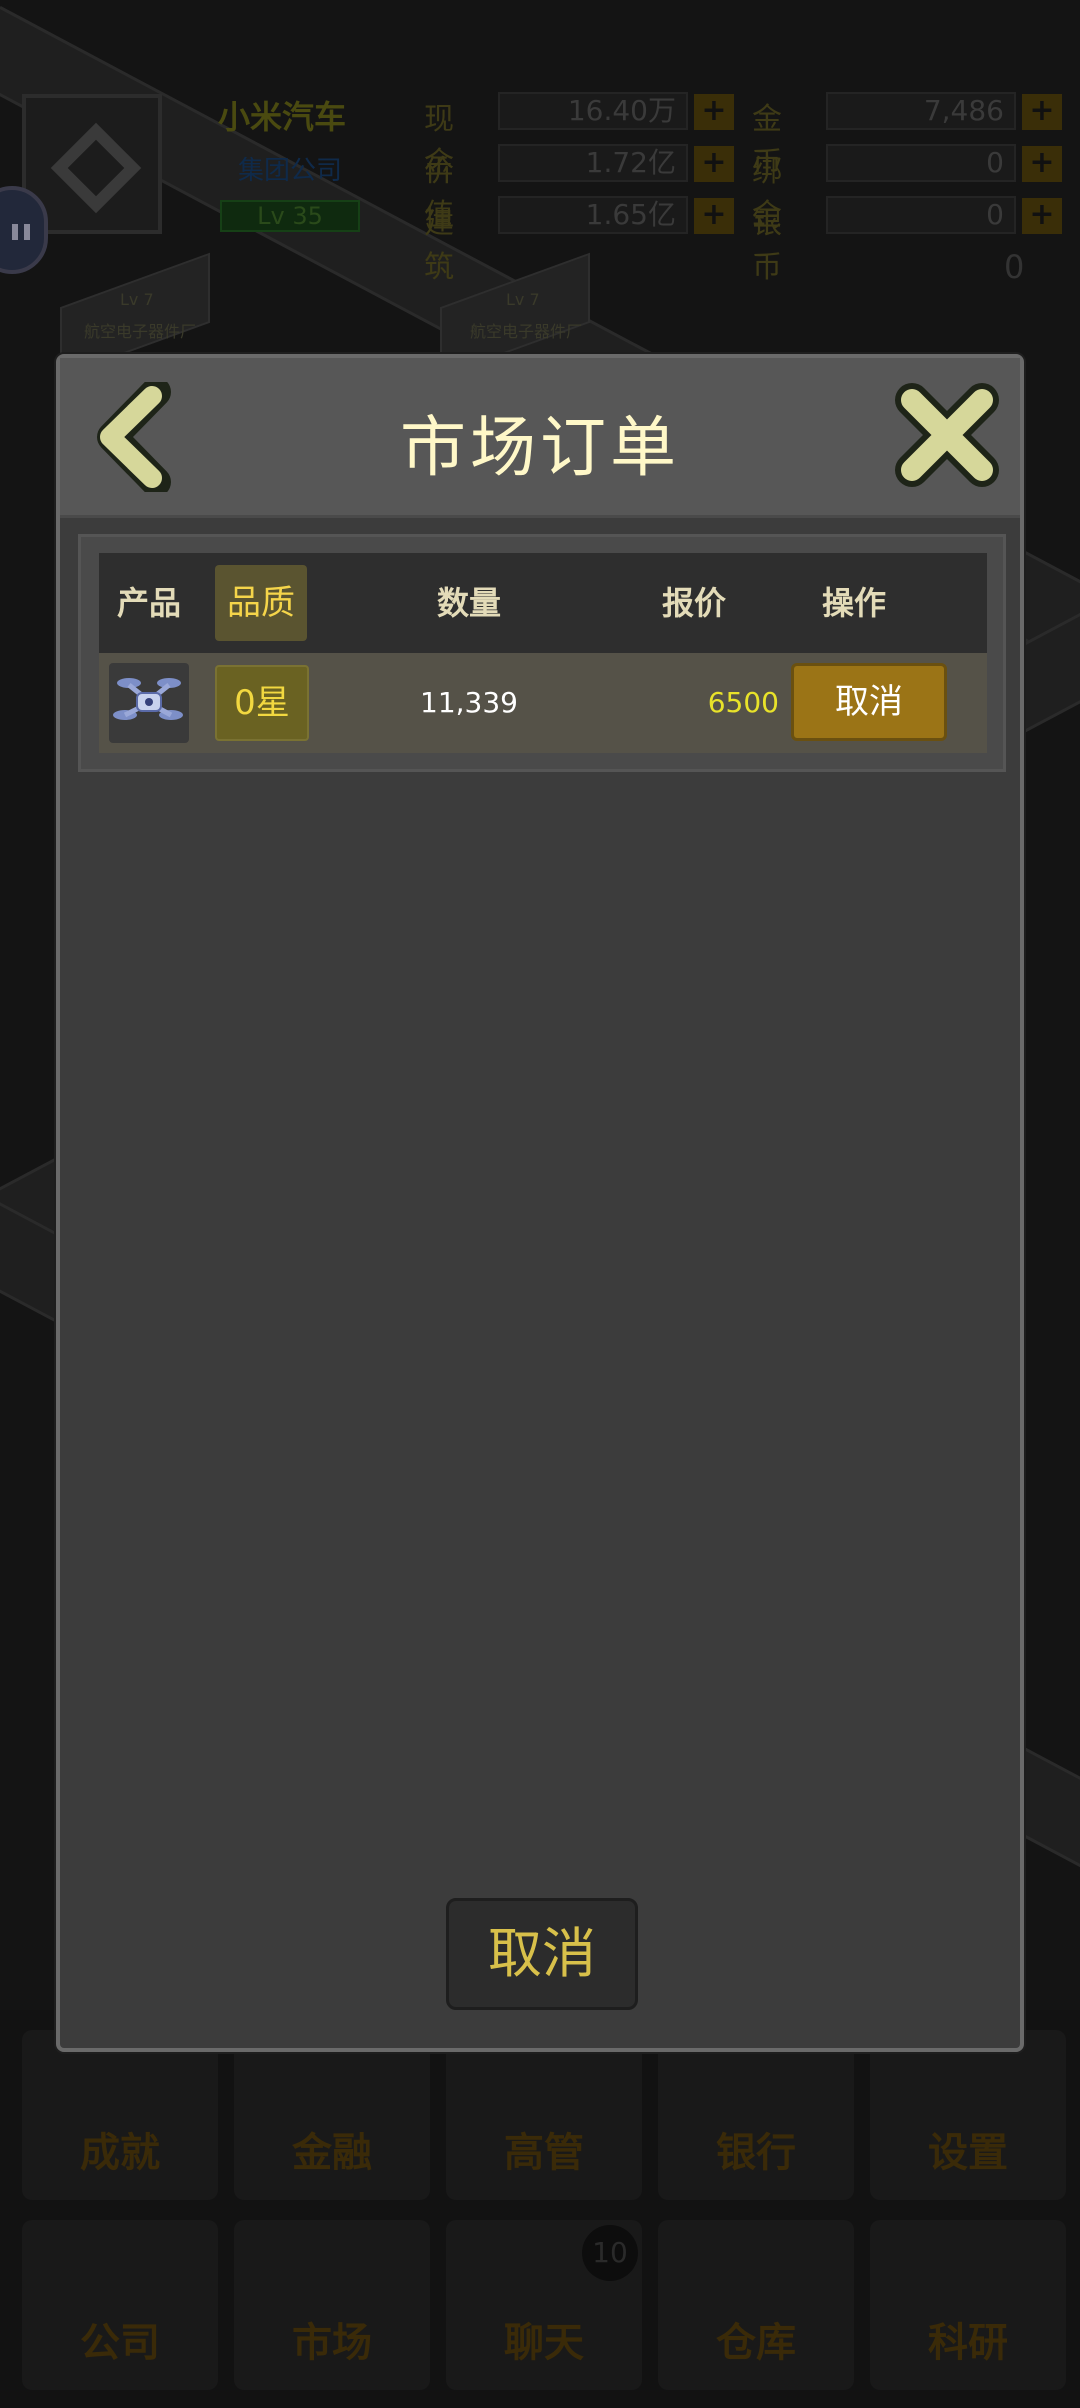  I want to click on add-gold-button: +, so click(1042, 112).